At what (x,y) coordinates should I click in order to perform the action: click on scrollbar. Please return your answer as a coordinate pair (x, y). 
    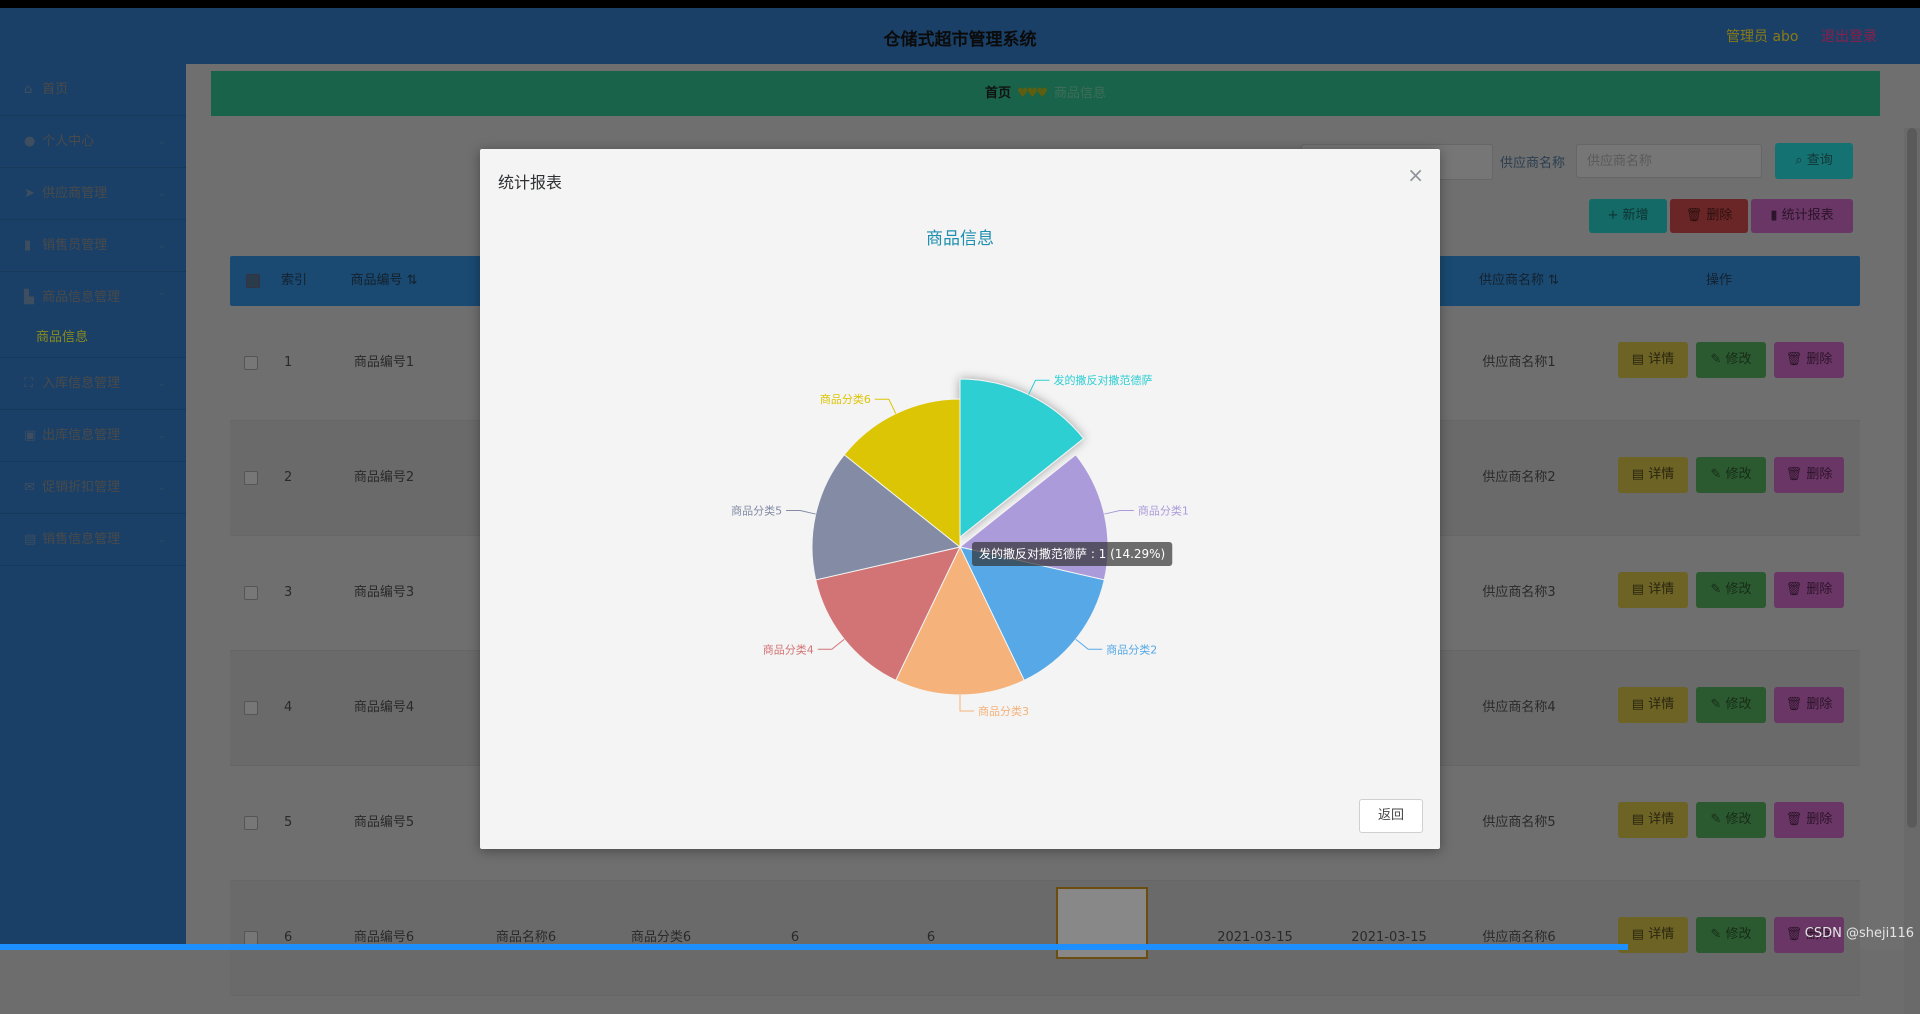
    Looking at the image, I should click on (1912, 571).